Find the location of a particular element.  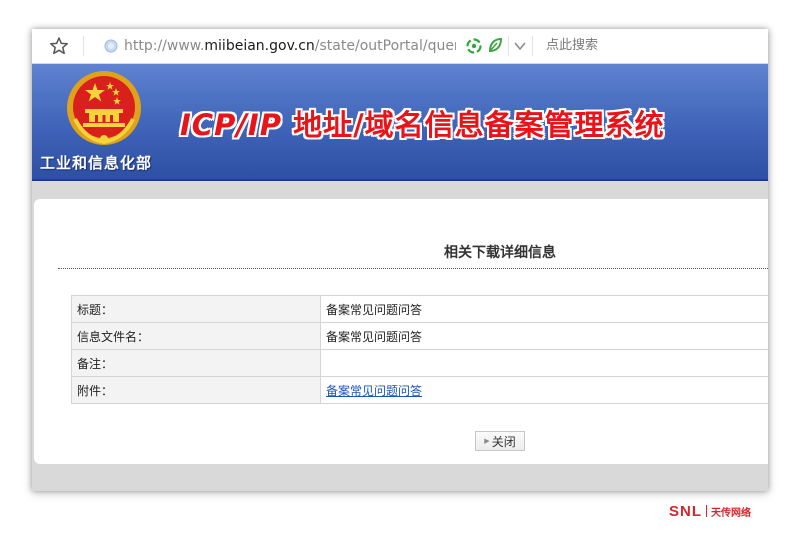

page-title: 相关下载详细信息 is located at coordinates (500, 253).